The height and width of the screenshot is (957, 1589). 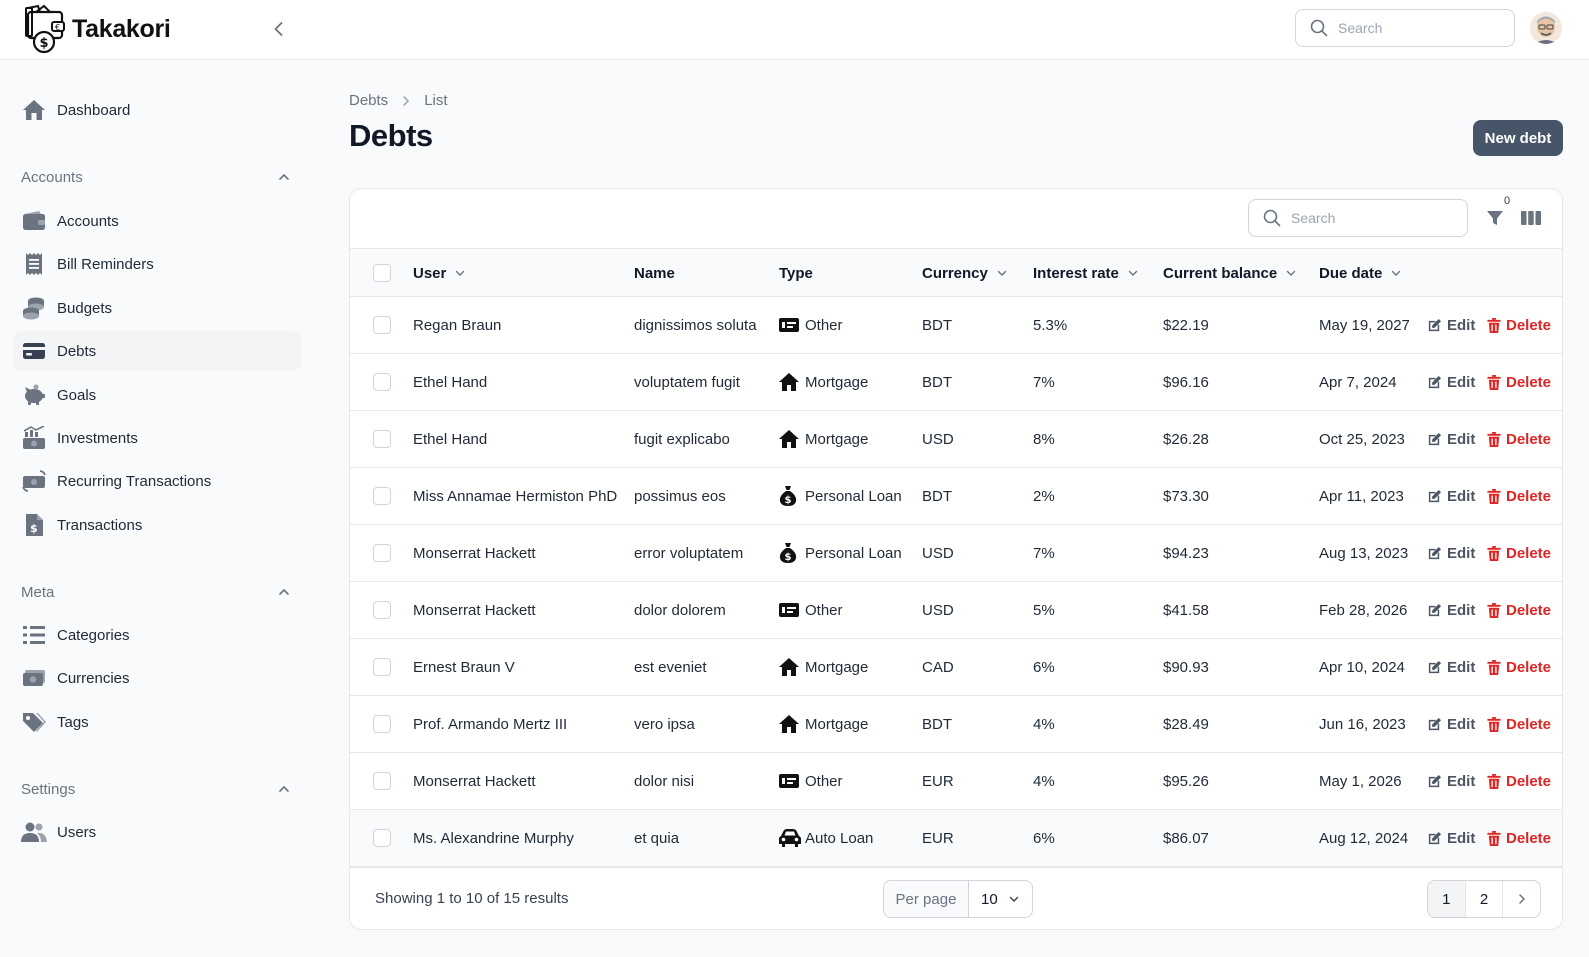 What do you see at coordinates (157, 438) in the screenshot?
I see `sidebar-item-investments: Investments` at bounding box center [157, 438].